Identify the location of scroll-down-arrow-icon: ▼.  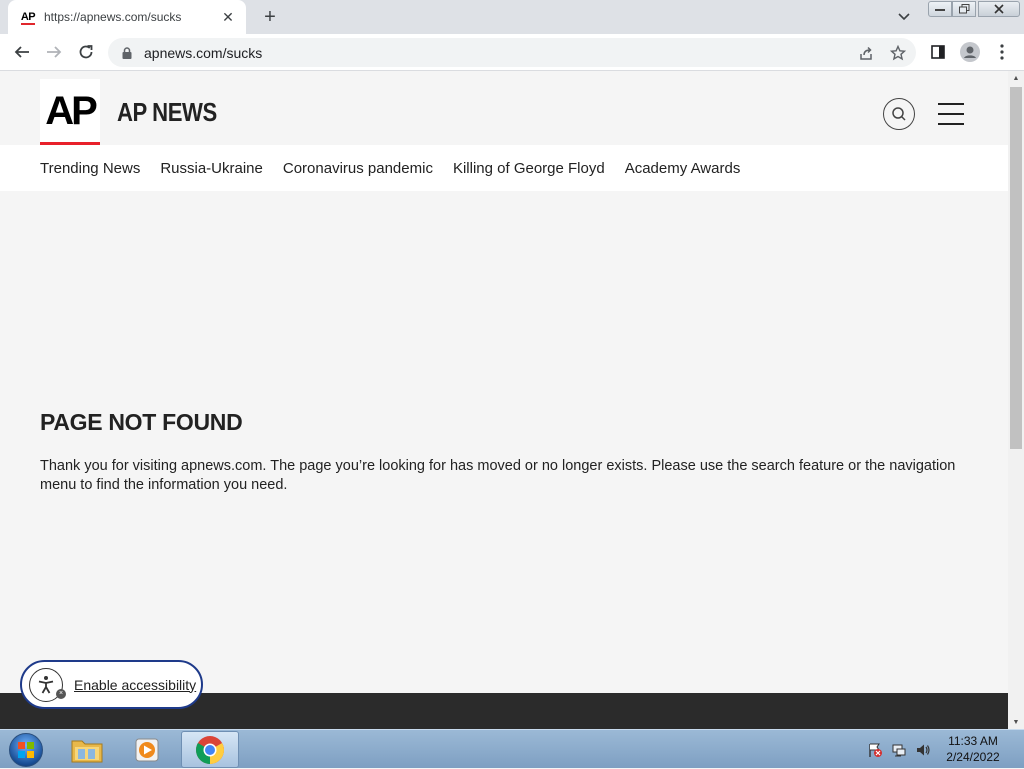
(1016, 722).